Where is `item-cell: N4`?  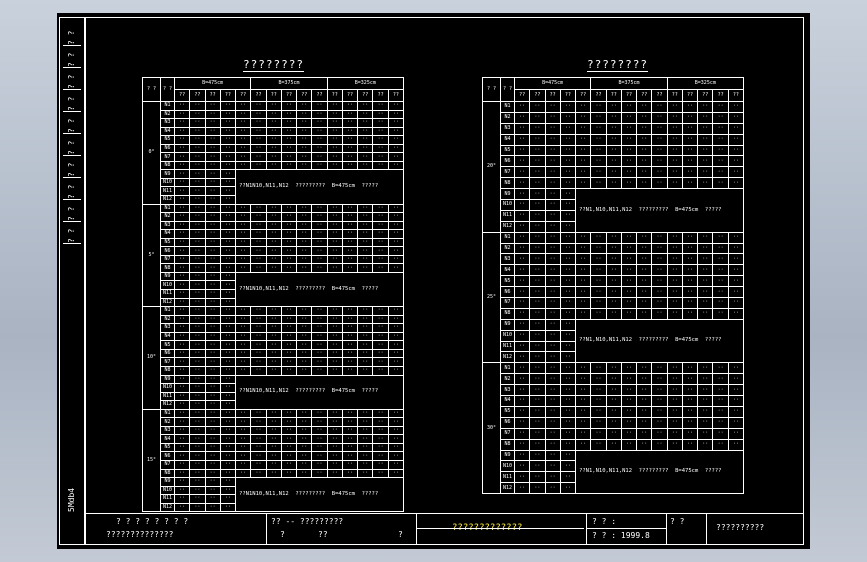 item-cell: N4 is located at coordinates (167, 234).